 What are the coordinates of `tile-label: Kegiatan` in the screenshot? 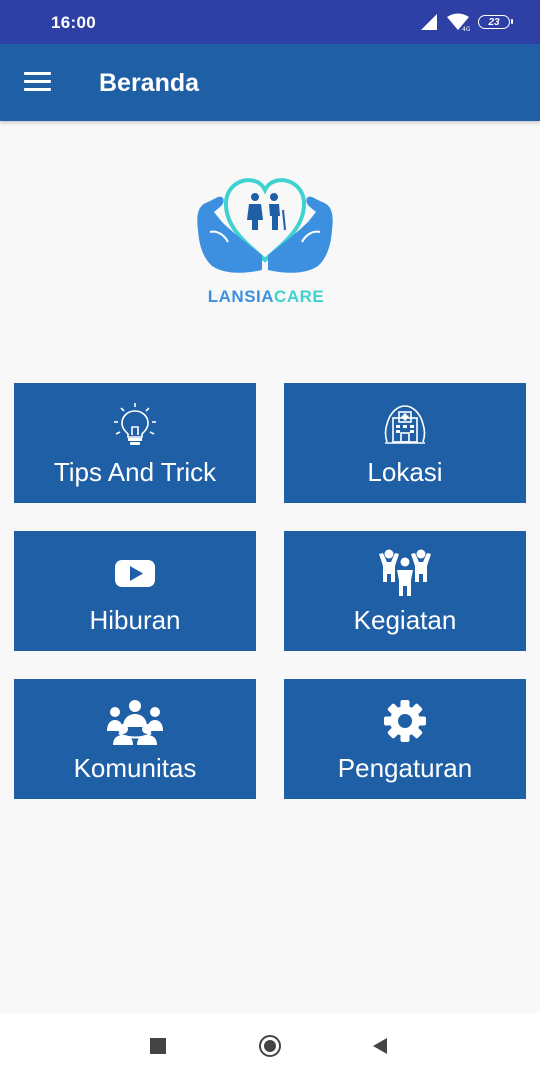 It's located at (405, 620).